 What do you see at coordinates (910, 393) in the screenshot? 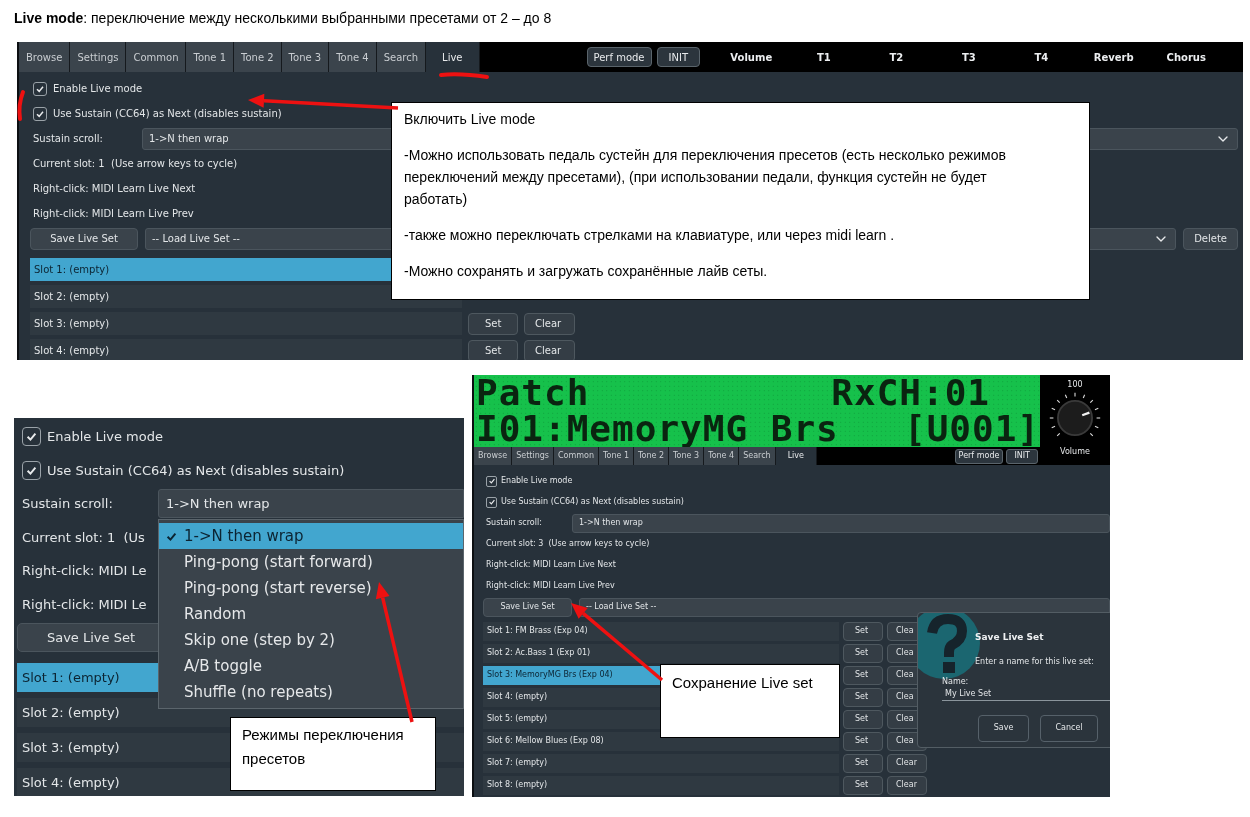
I see `lcd-text: RxCH:01` at bounding box center [910, 393].